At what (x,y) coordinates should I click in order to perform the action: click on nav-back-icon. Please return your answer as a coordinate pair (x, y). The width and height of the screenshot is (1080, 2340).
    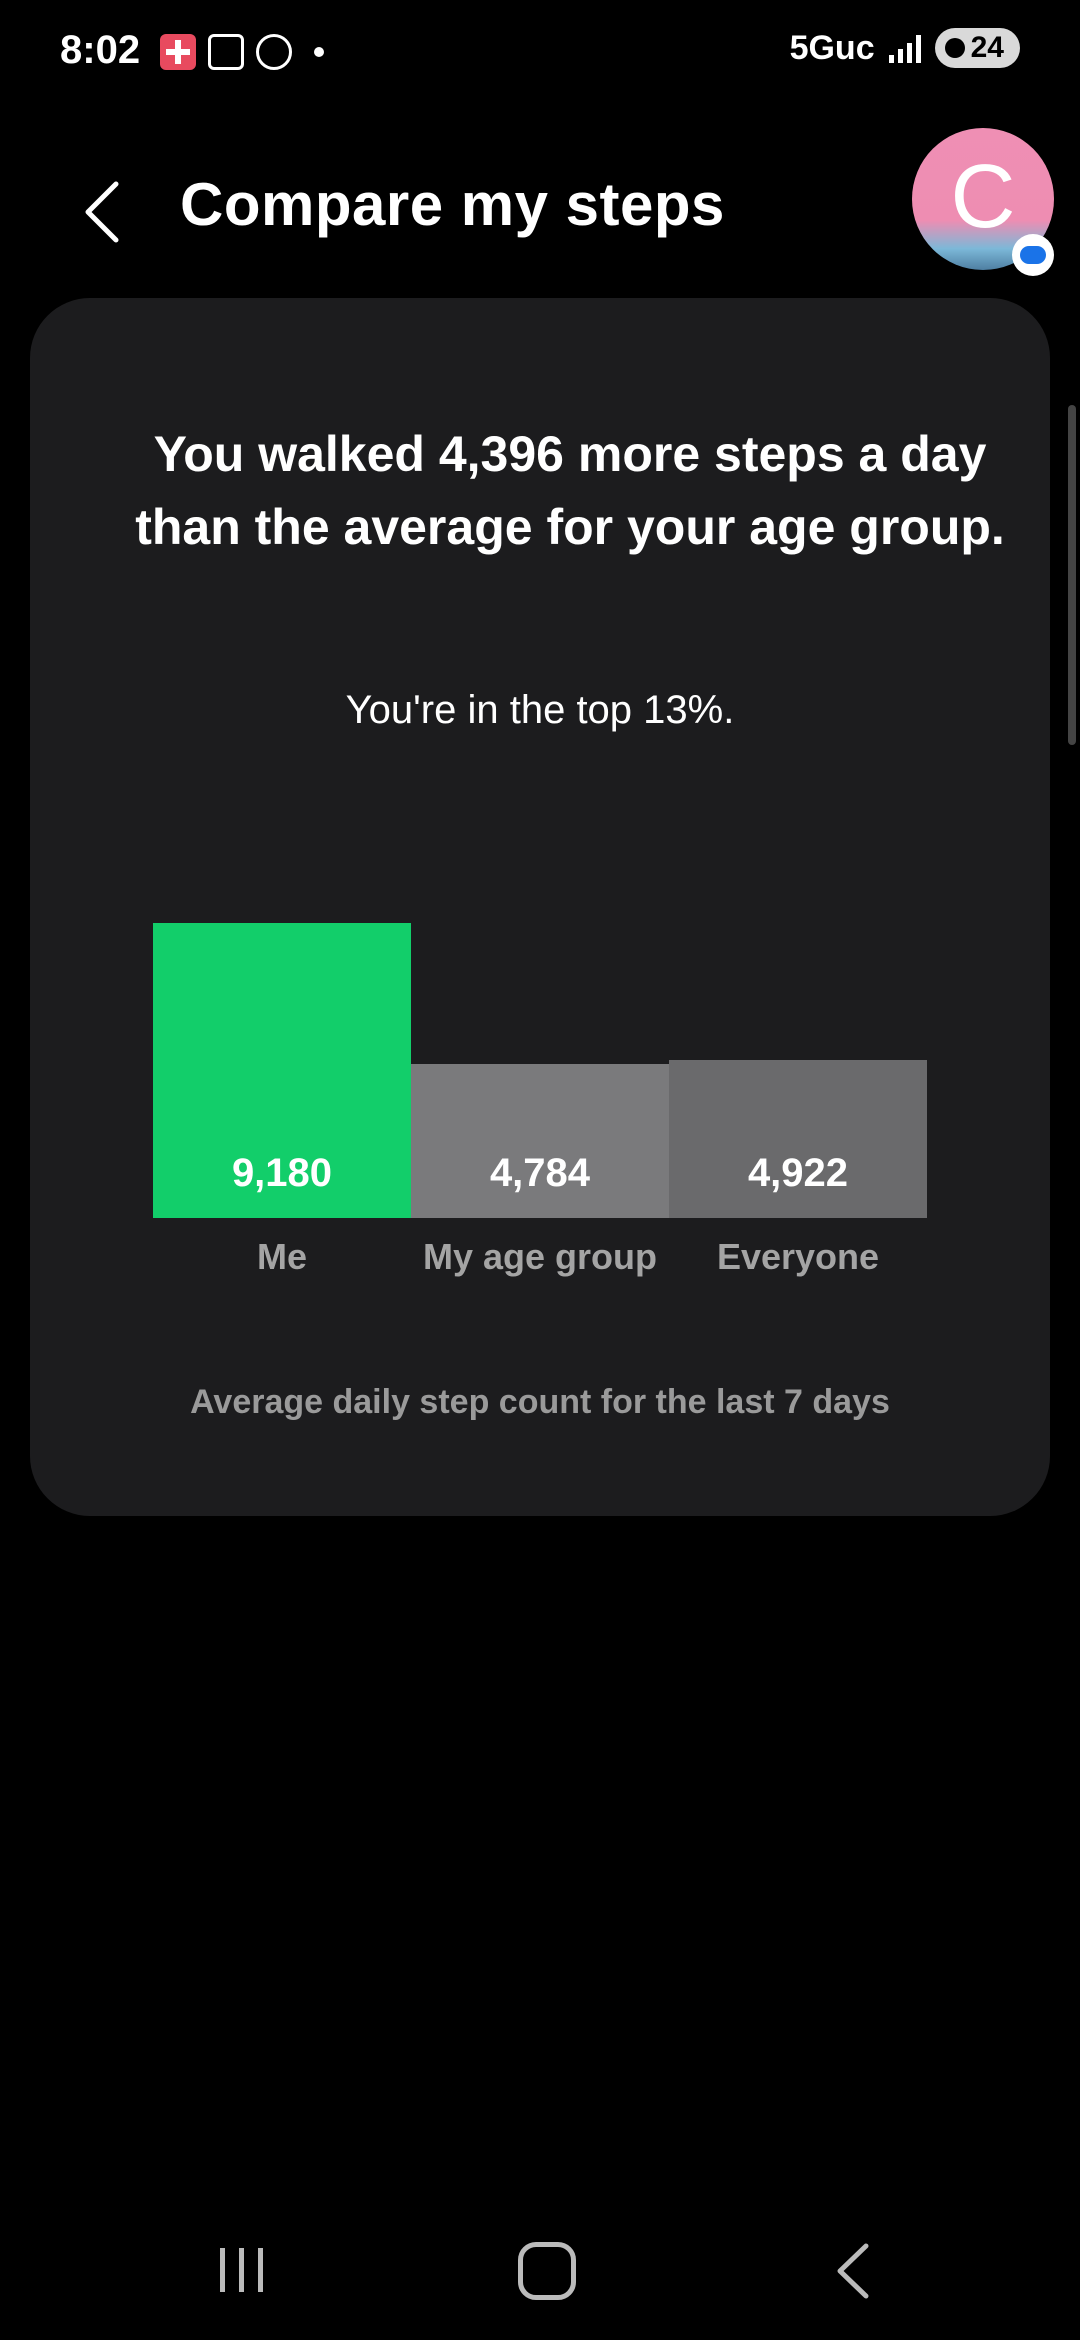
    Looking at the image, I should click on (853, 2271).